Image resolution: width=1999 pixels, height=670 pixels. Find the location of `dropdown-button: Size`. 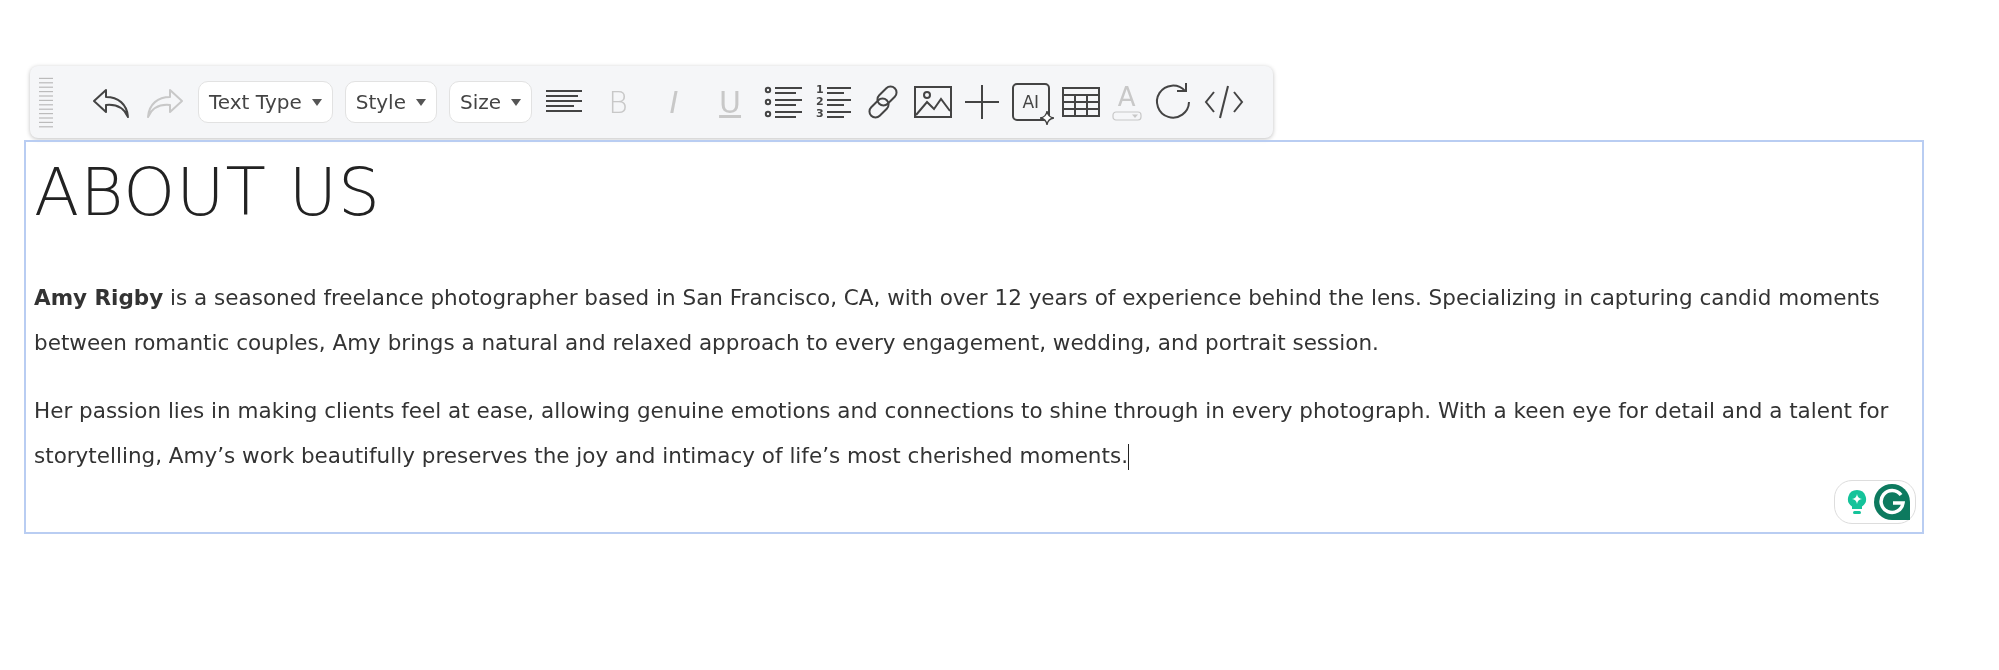

dropdown-button: Size is located at coordinates (491, 102).